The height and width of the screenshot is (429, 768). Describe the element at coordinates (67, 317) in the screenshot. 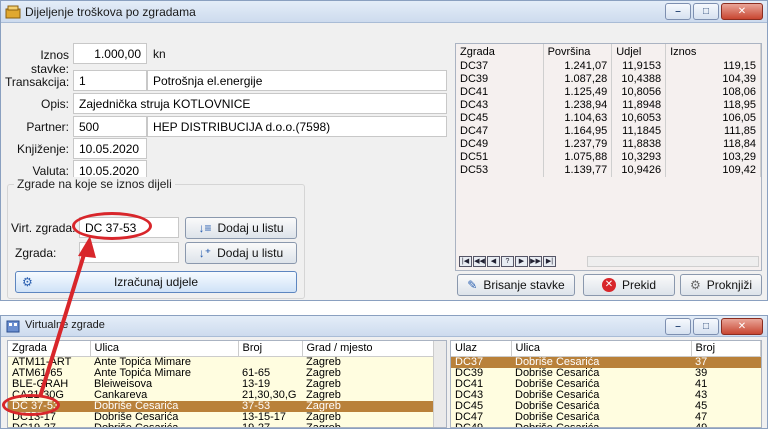

I see `annotation-arrow` at that location.